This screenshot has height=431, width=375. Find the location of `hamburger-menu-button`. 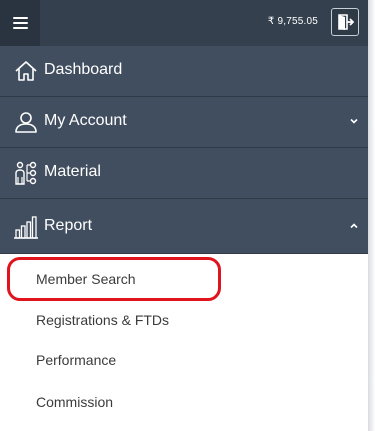

hamburger-menu-button is located at coordinates (20, 23).